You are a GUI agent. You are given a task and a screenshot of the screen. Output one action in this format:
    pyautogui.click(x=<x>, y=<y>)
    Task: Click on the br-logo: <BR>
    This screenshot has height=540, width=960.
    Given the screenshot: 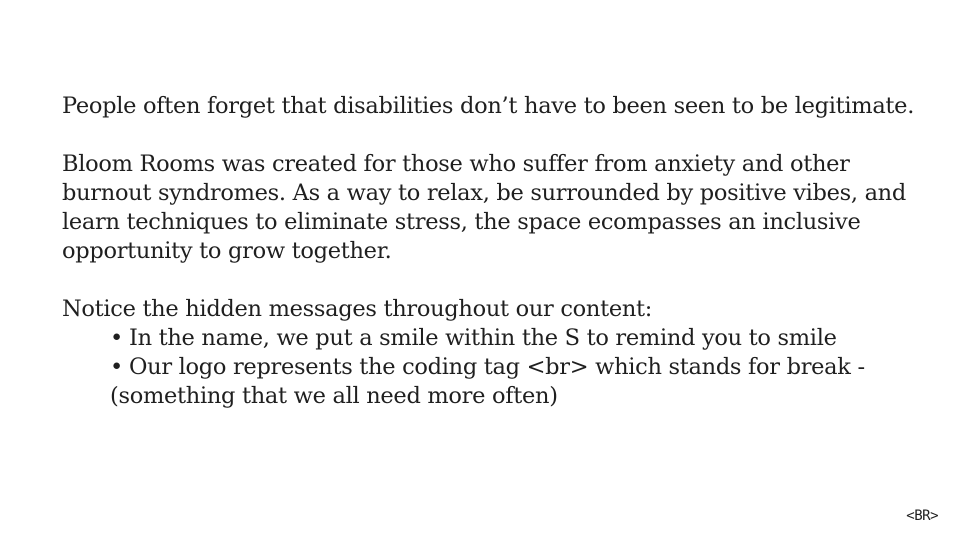 What is the action you would take?
    pyautogui.click(x=922, y=516)
    